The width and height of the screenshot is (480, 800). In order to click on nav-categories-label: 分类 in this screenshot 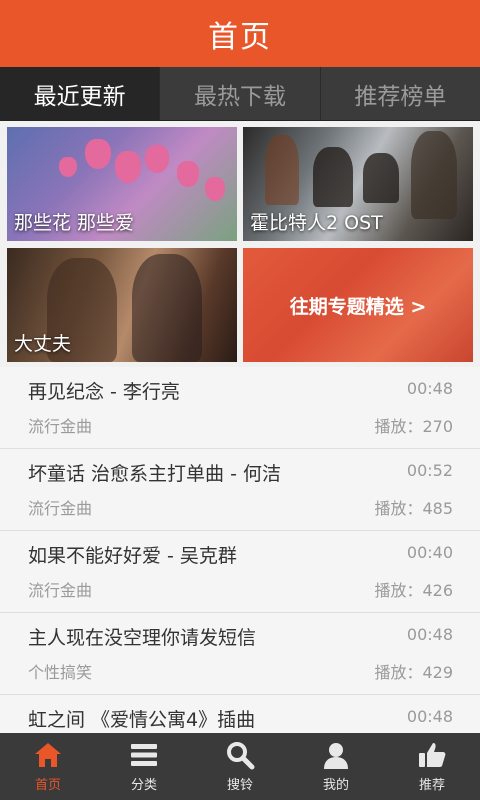, I will do `click(143, 785)`.